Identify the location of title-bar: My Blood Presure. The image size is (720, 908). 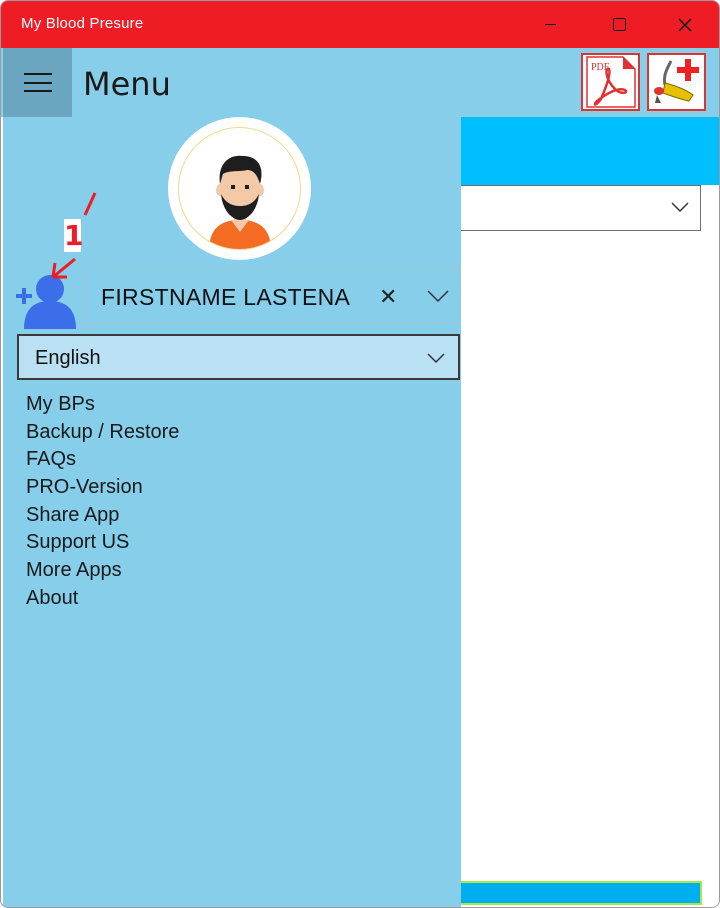
(360, 24).